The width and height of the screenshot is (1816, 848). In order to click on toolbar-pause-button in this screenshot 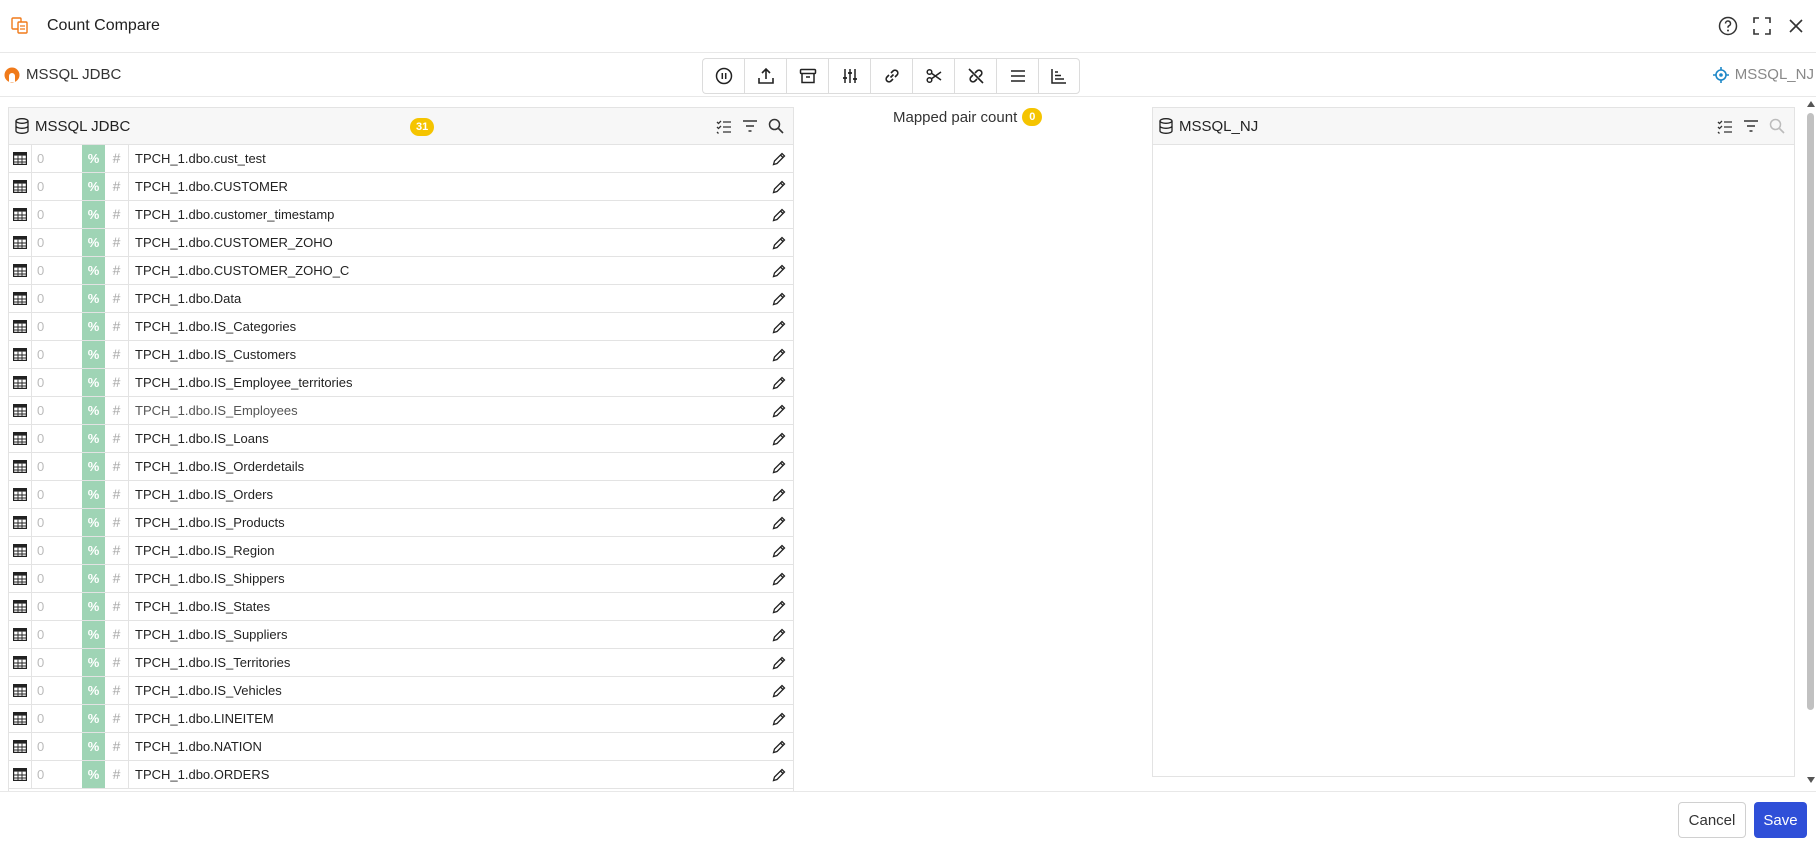, I will do `click(723, 76)`.